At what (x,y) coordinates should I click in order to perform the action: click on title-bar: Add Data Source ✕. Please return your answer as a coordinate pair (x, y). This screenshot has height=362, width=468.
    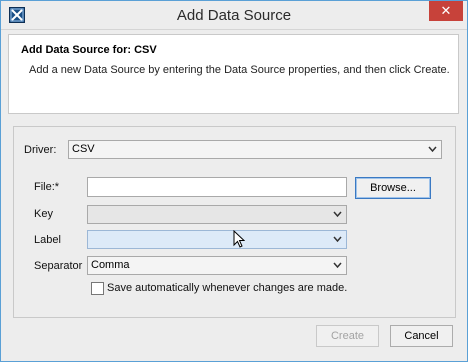
    Looking at the image, I should click on (234, 15).